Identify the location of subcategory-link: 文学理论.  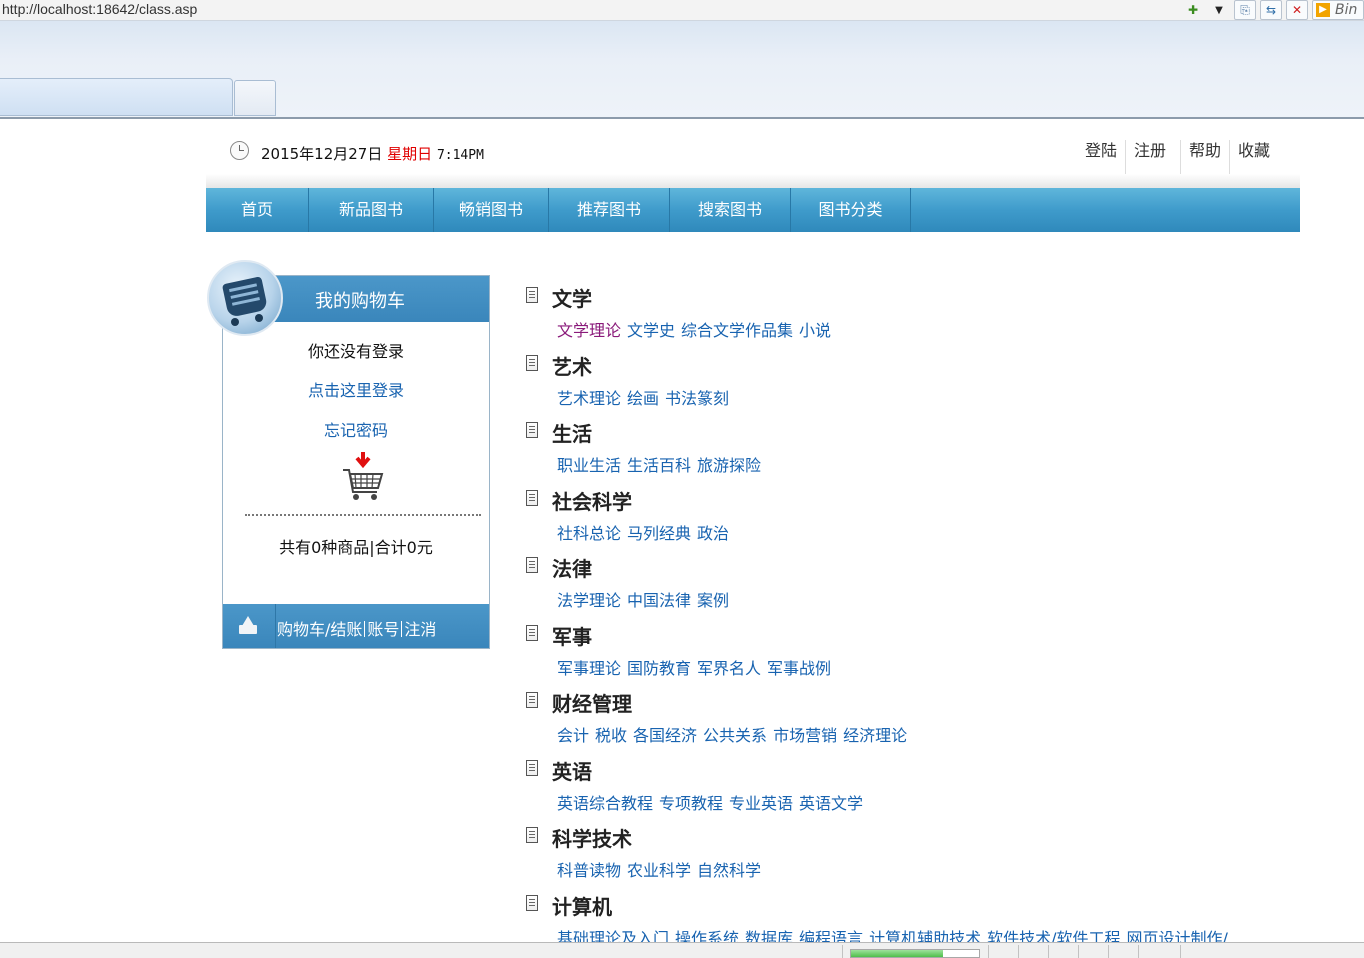
(589, 330).